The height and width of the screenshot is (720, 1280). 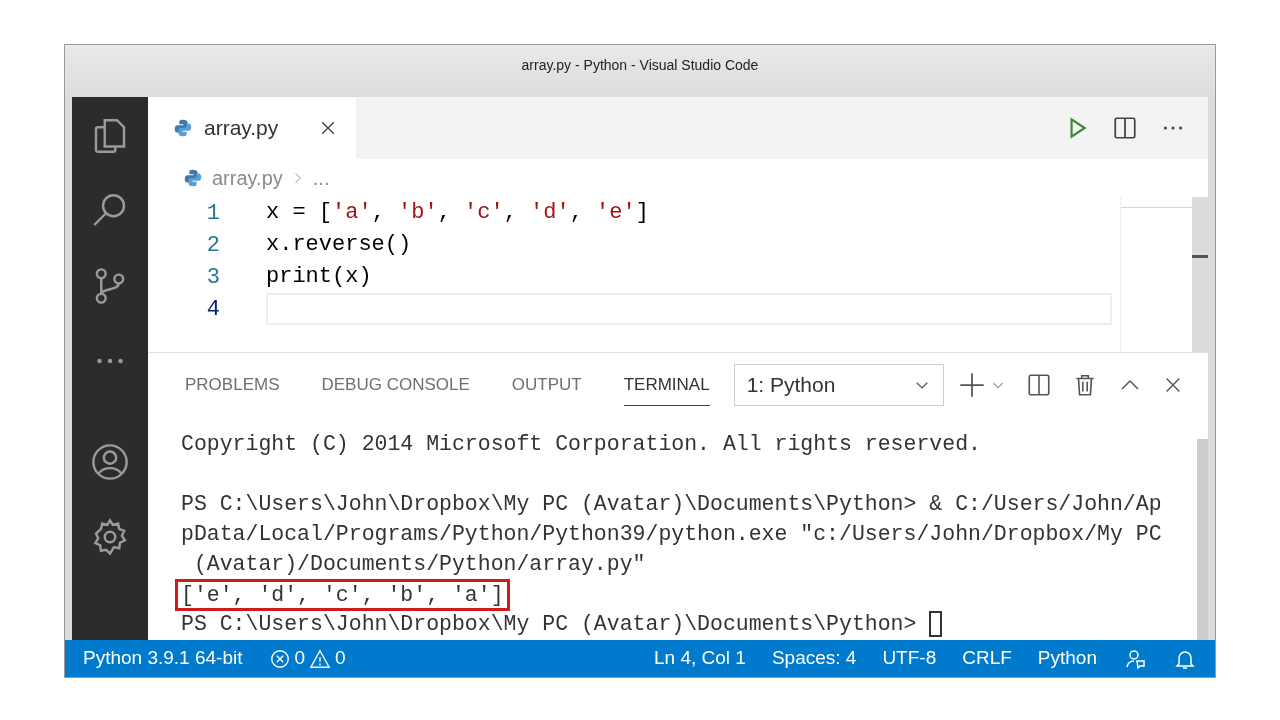 What do you see at coordinates (971, 385) in the screenshot?
I see `add-terminal-icon` at bounding box center [971, 385].